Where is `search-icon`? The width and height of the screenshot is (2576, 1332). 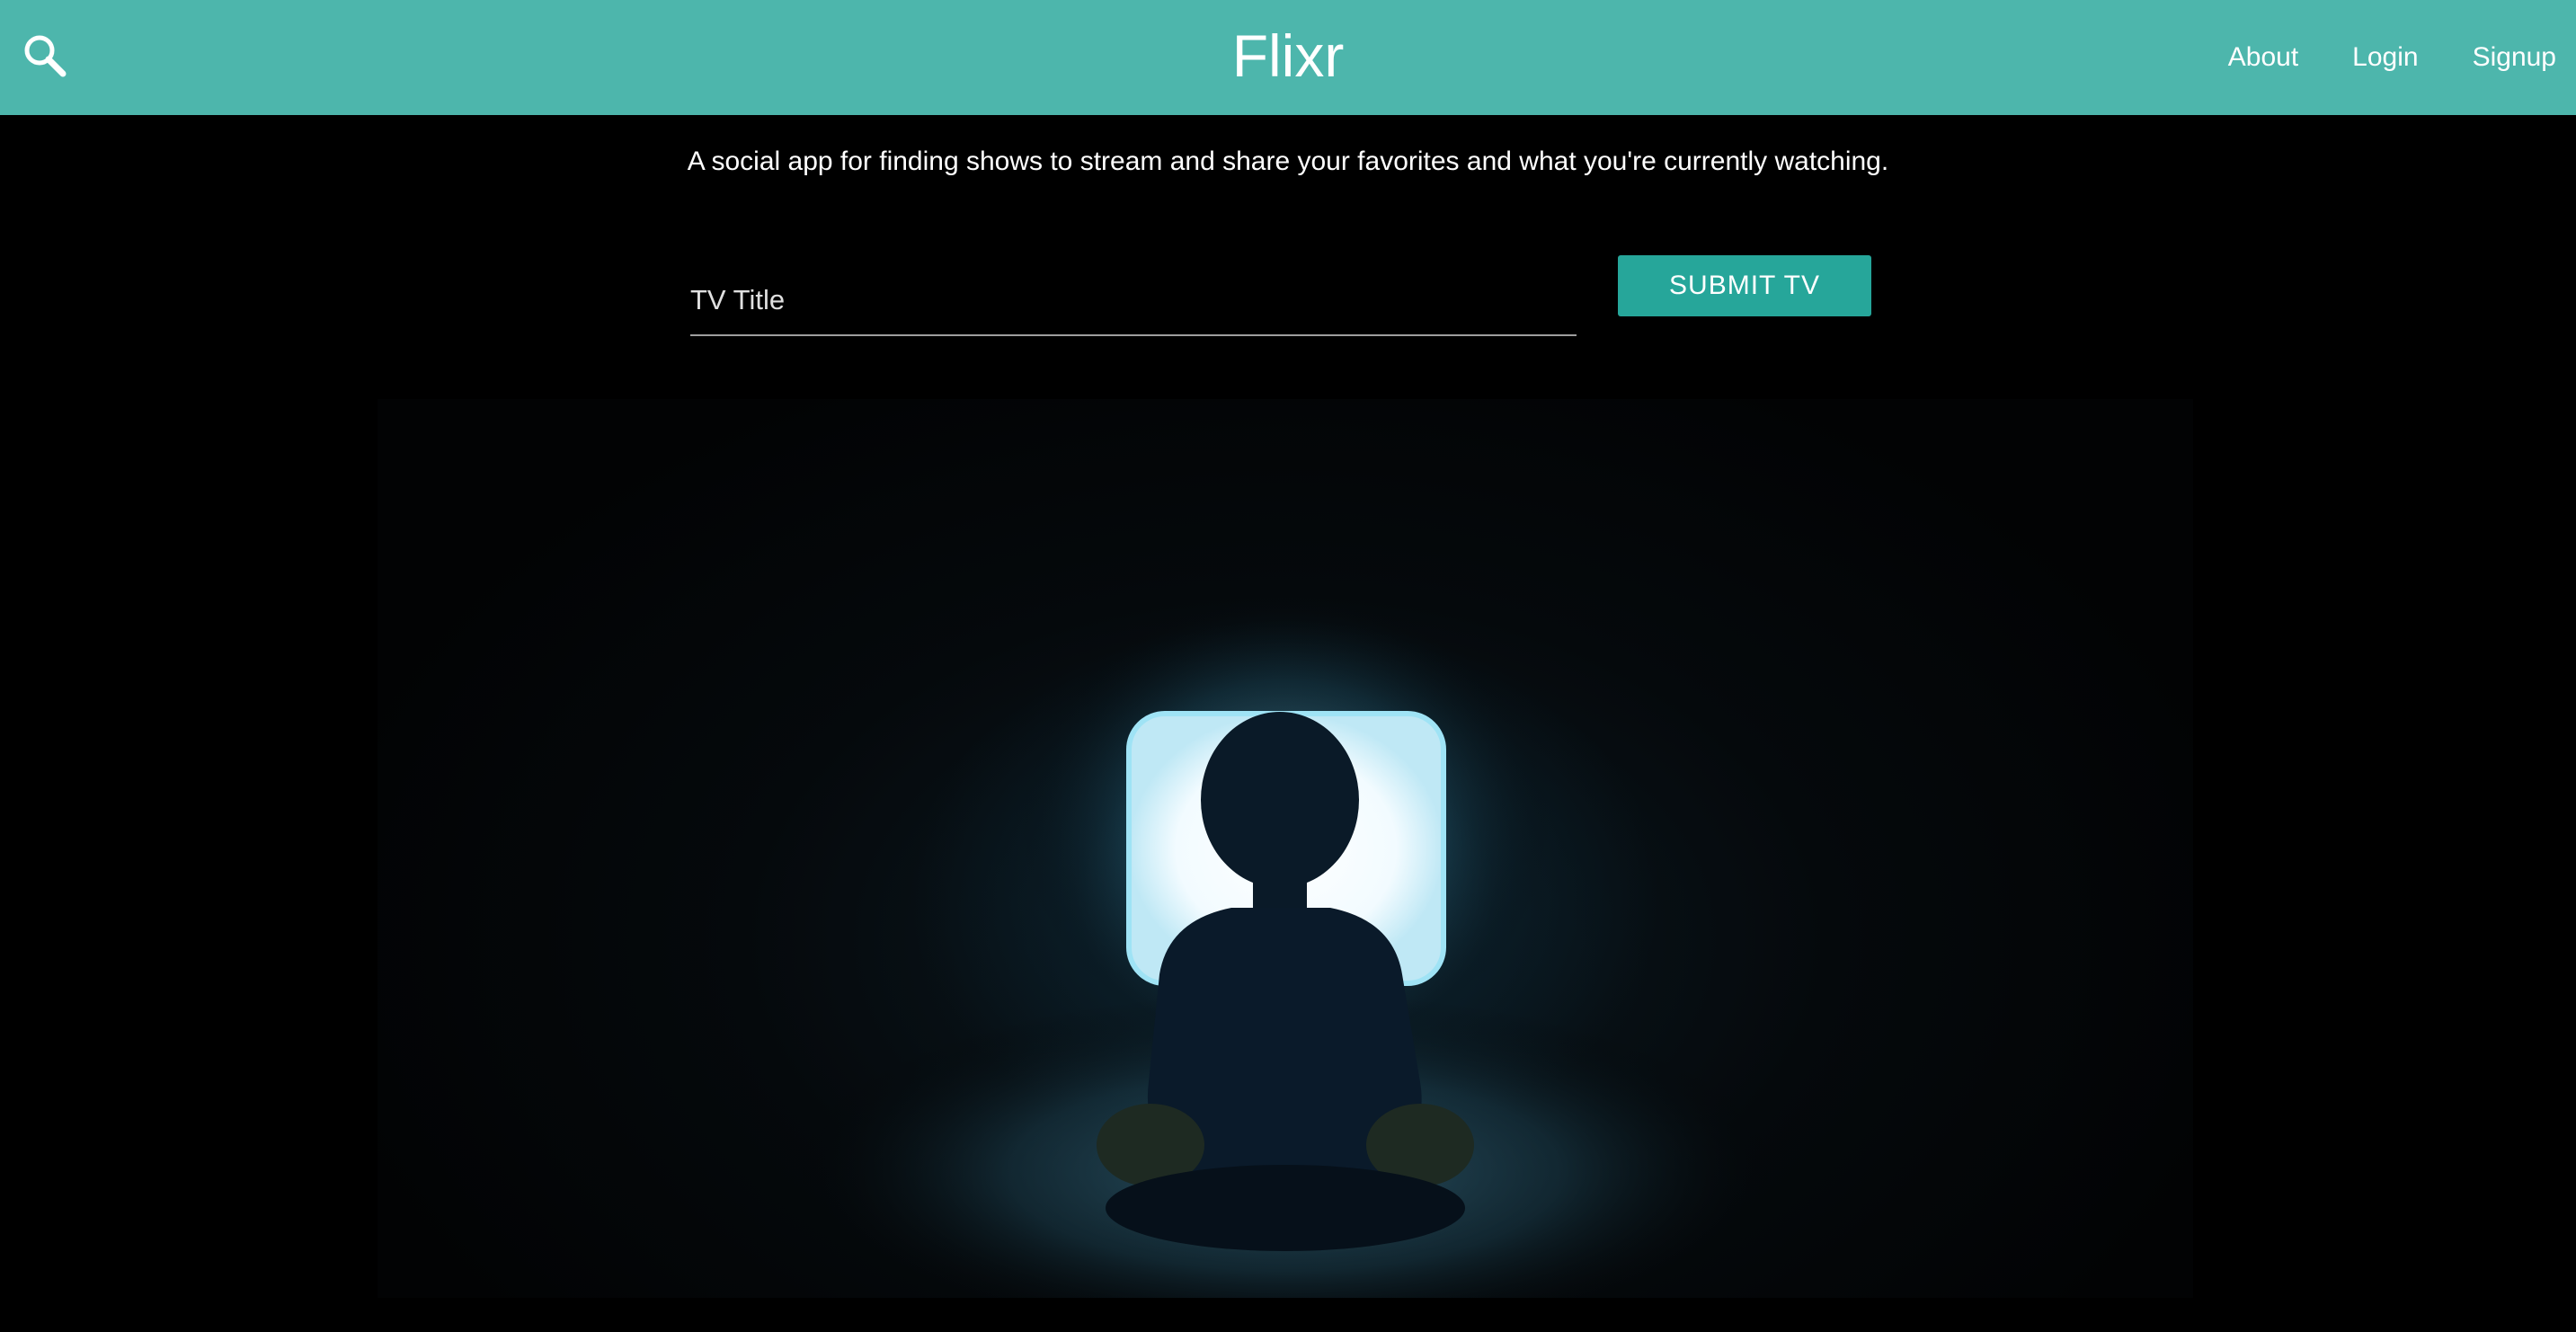
search-icon is located at coordinates (47, 57).